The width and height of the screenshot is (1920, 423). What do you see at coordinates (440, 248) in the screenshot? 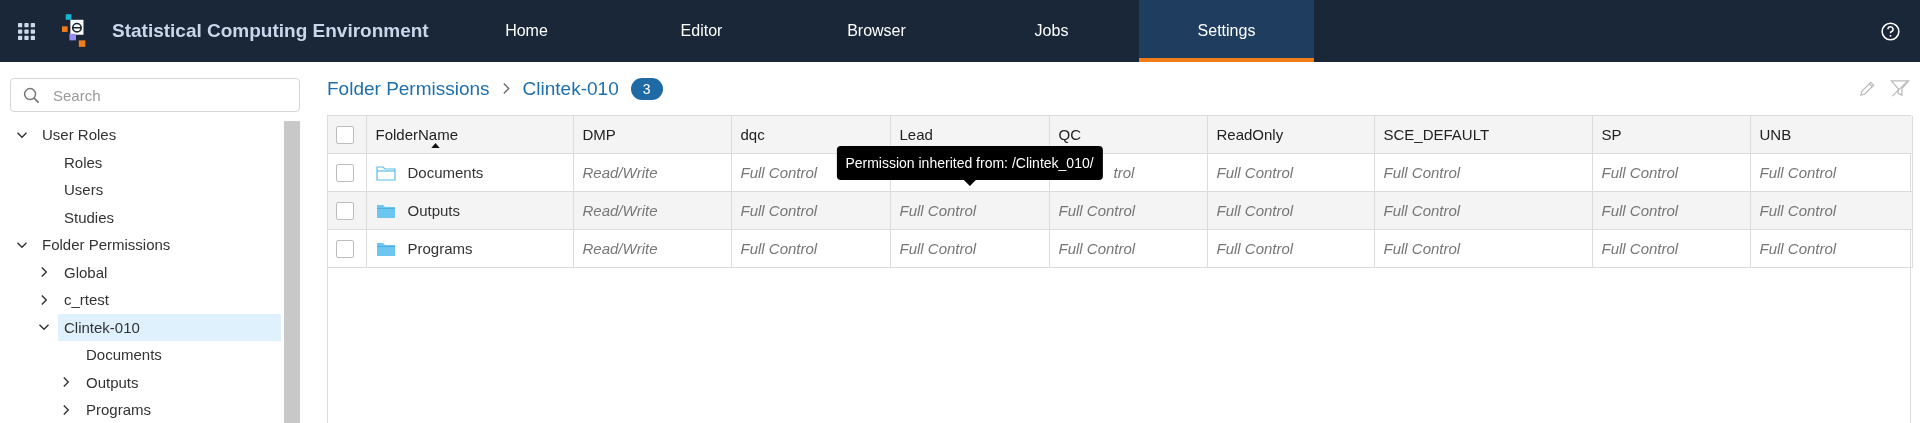
I see `folder-name: Programs` at bounding box center [440, 248].